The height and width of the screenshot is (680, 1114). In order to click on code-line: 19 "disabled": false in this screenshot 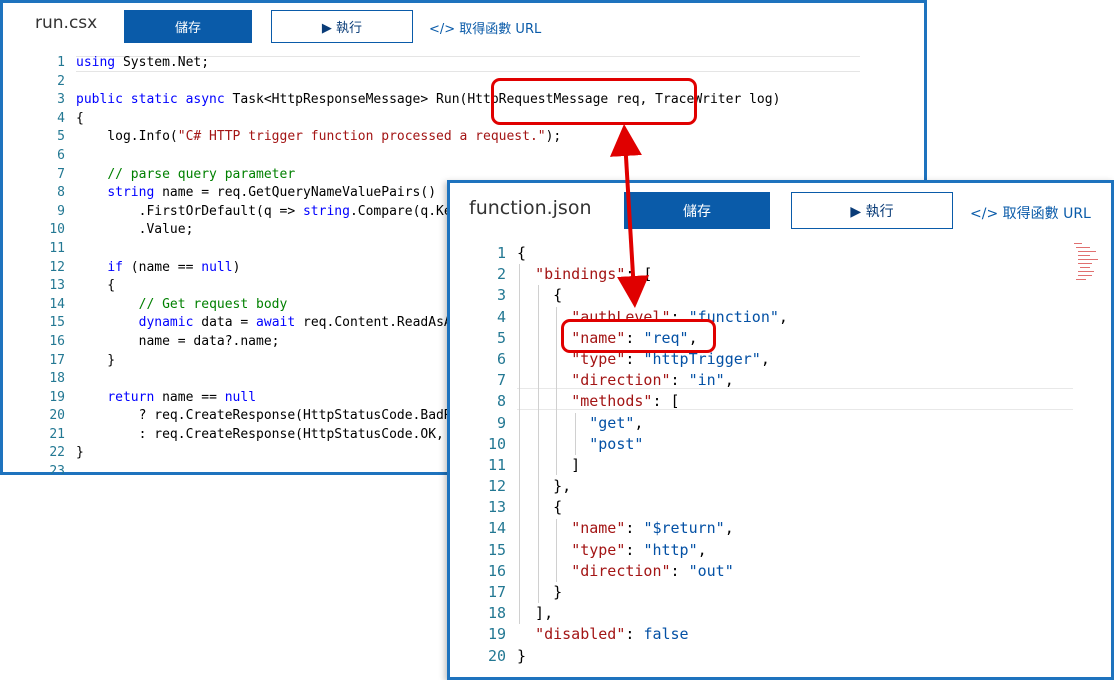, I will do `click(762, 634)`.